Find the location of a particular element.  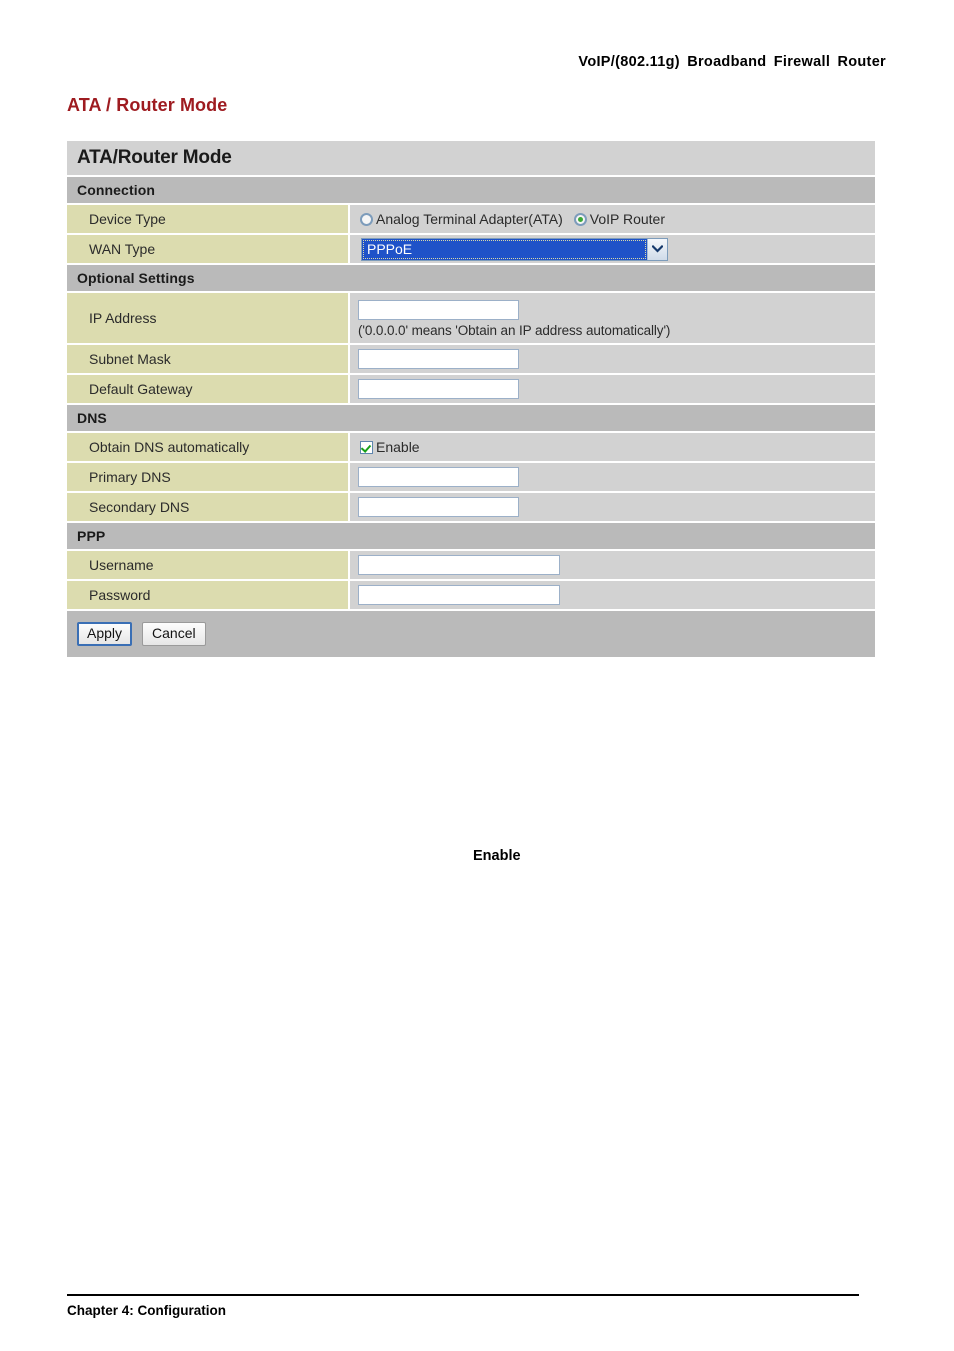

field-label-password: Password is located at coordinates (208, 595).